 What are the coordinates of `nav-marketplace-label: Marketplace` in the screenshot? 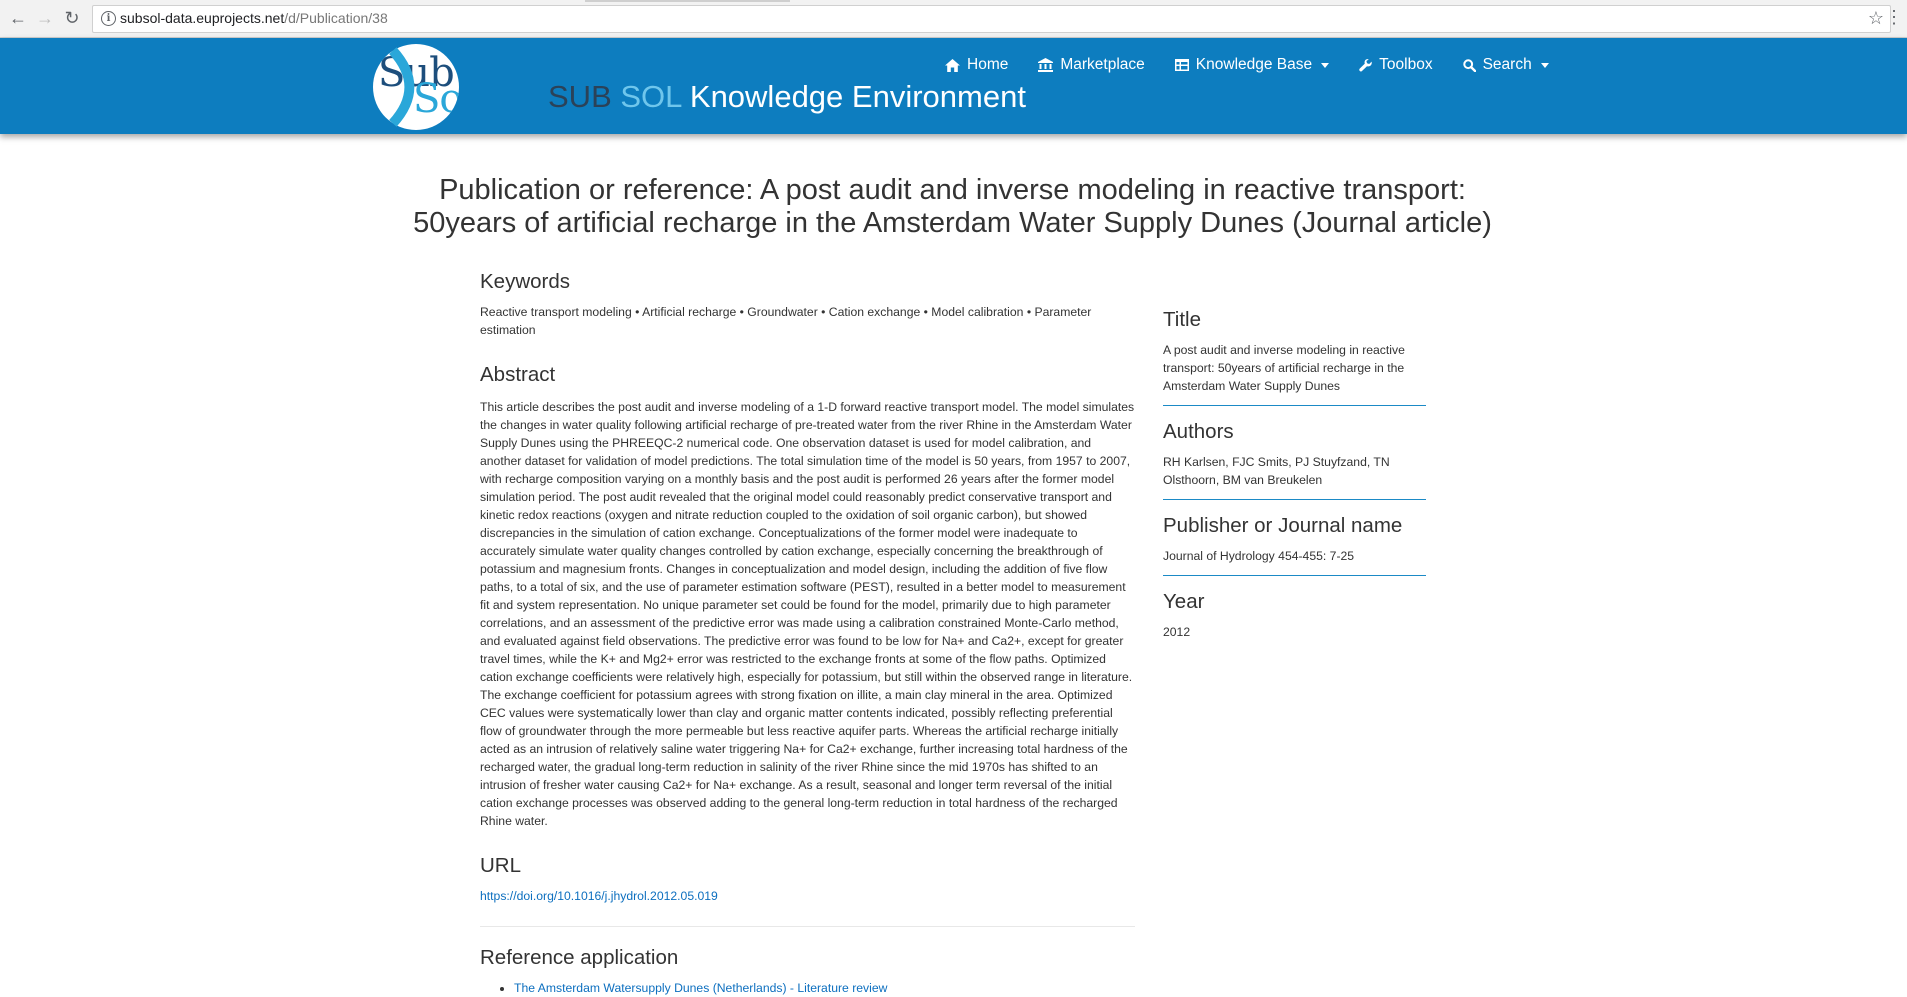 It's located at (1102, 64).